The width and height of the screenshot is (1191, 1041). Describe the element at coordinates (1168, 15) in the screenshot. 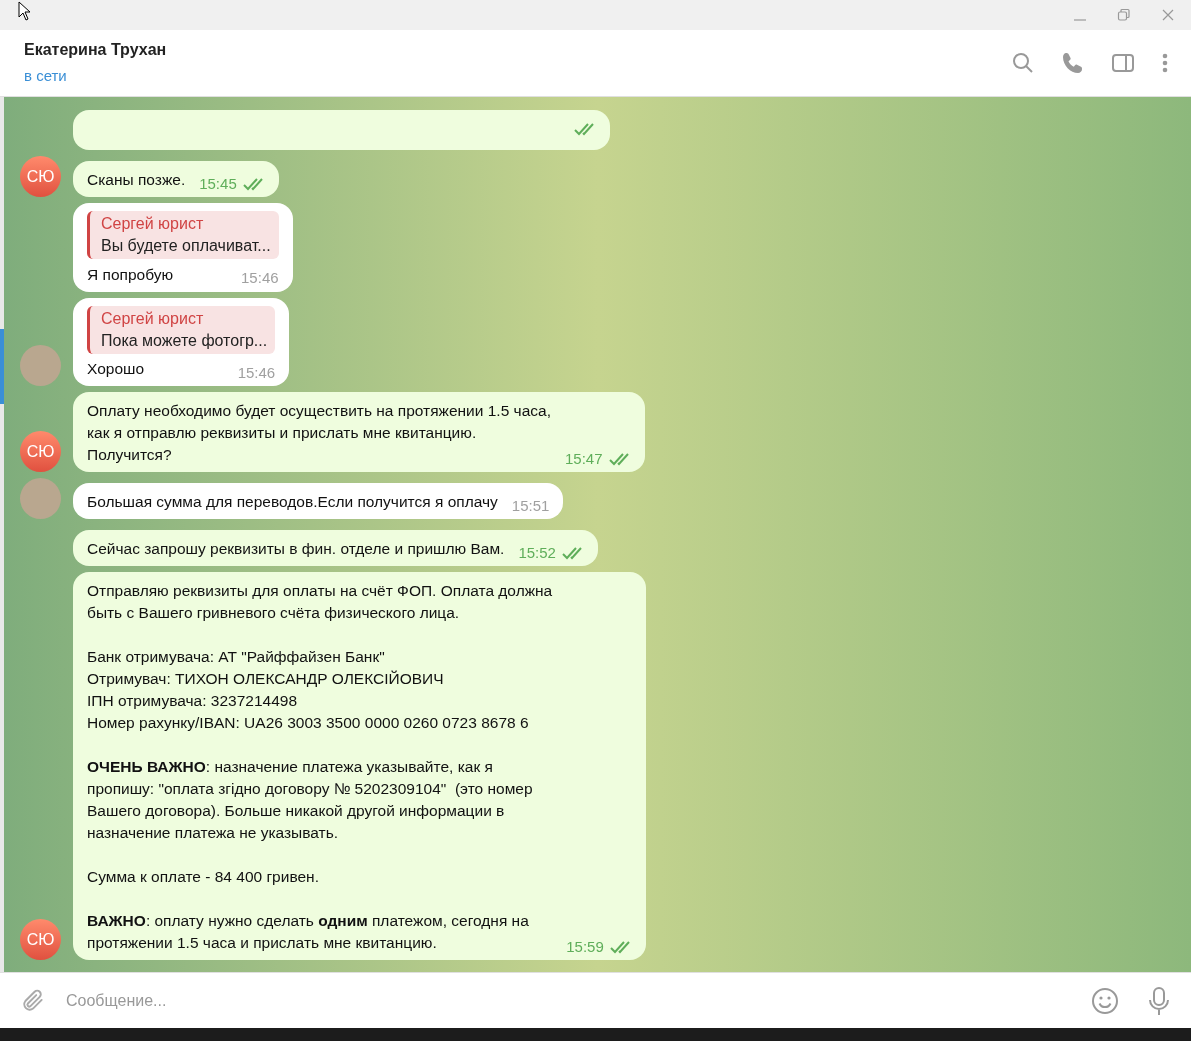

I see `close-icon` at that location.